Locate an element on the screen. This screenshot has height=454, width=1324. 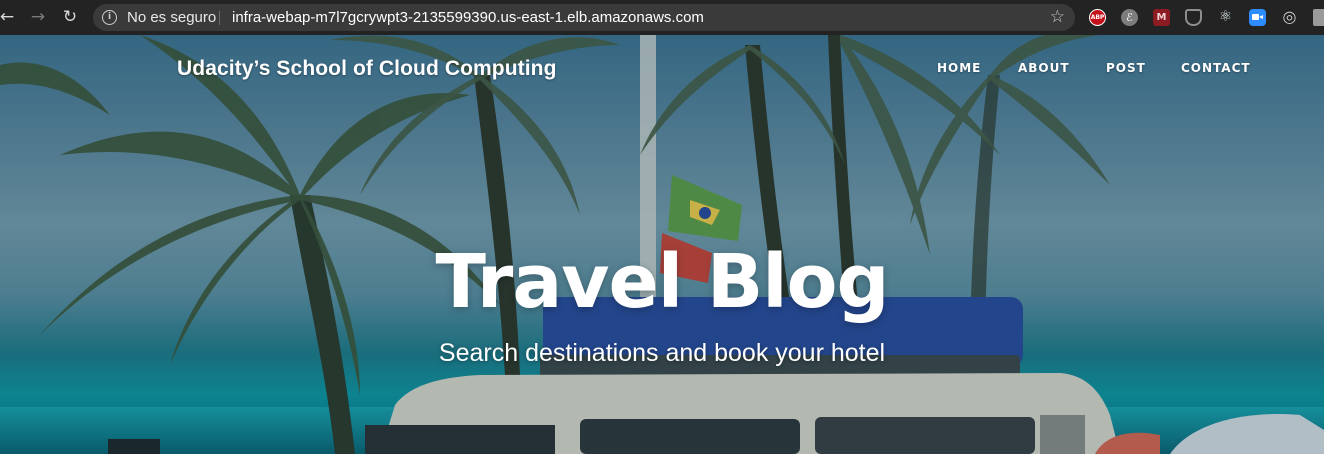
grey-circle-extension-icon: ℰ is located at coordinates (1129, 17).